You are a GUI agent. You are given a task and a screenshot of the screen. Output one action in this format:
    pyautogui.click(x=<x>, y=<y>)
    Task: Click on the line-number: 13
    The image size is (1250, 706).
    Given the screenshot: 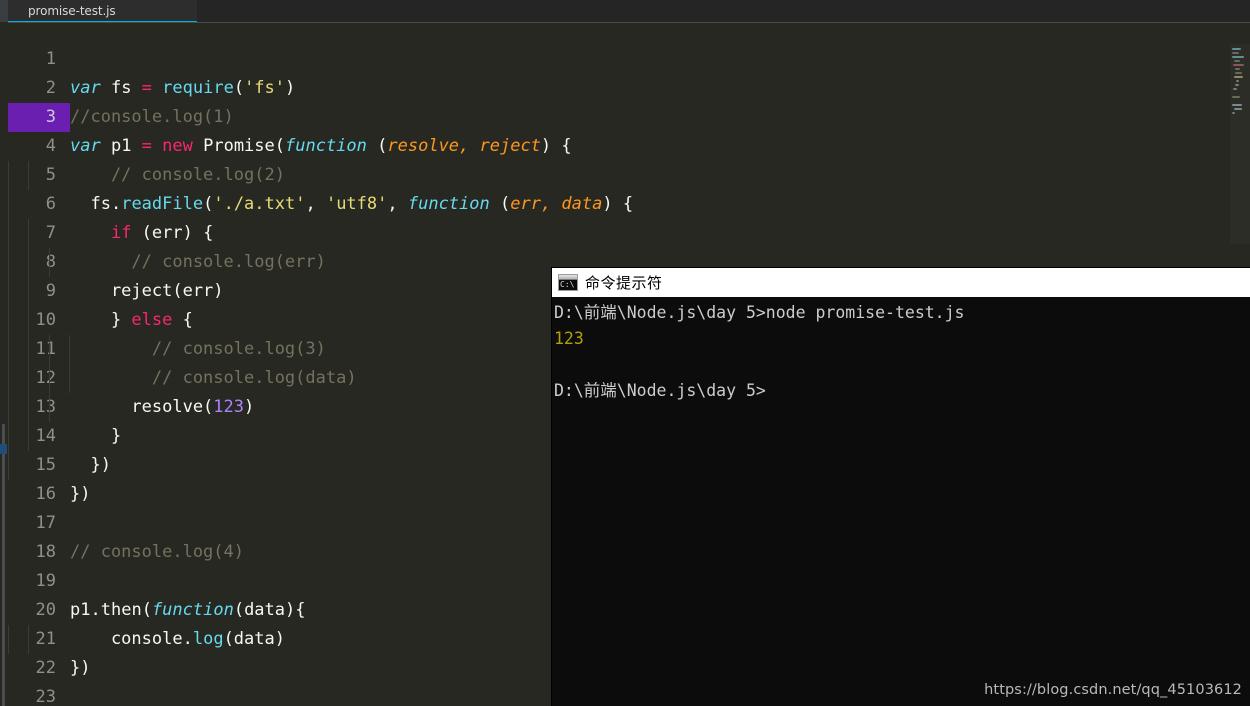 What is the action you would take?
    pyautogui.click(x=45, y=407)
    